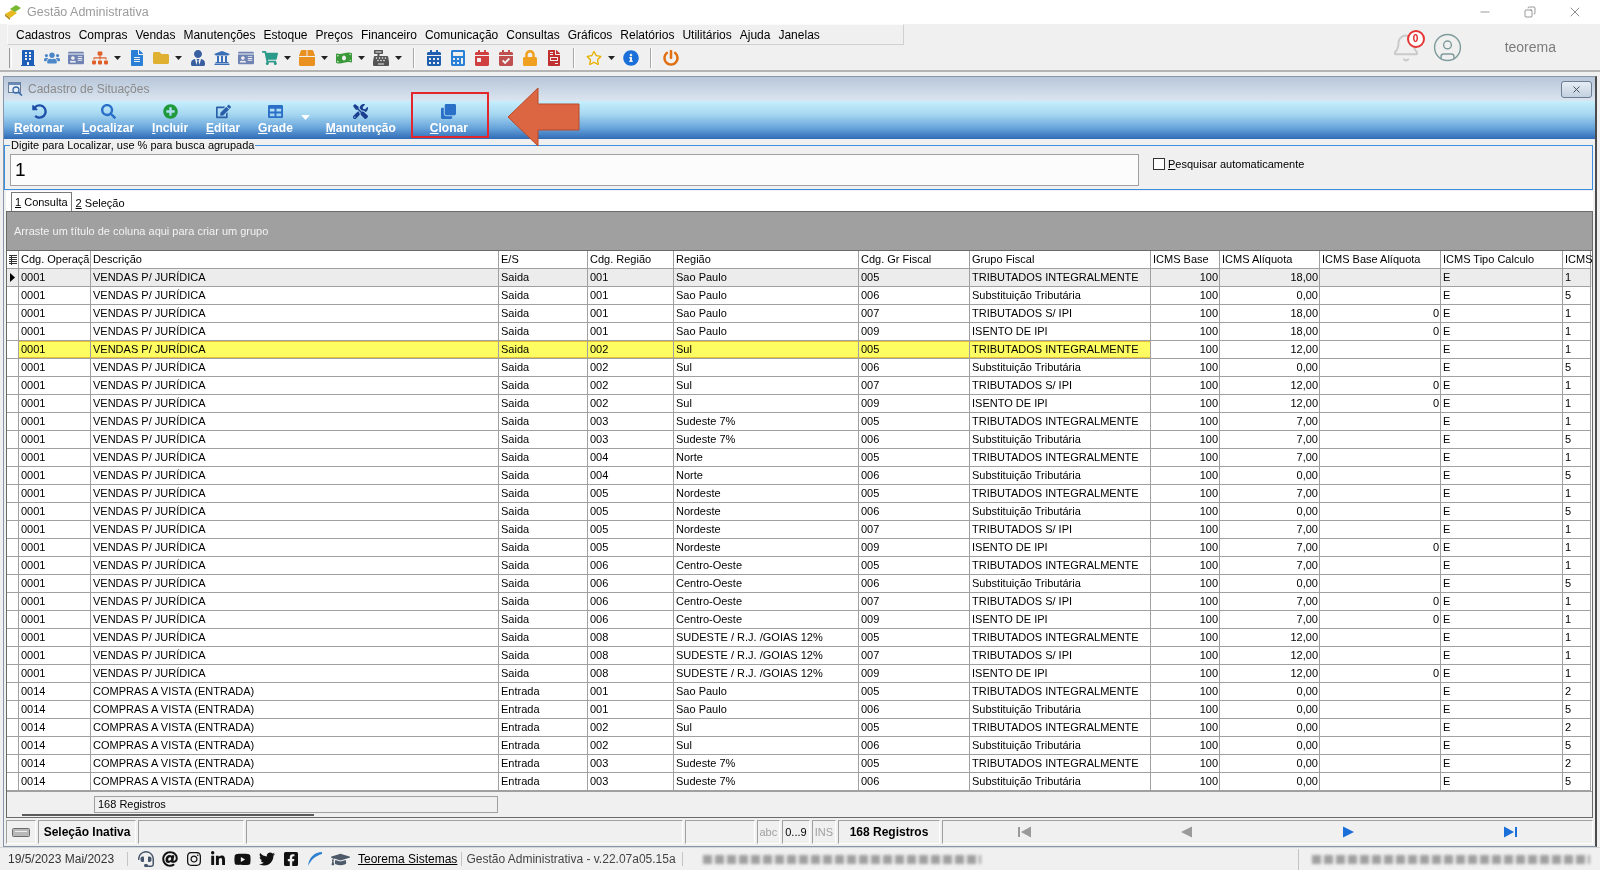 Image resolution: width=1600 pixels, height=870 pixels. What do you see at coordinates (755, 34) in the screenshot?
I see `menu-item: Ajuda` at bounding box center [755, 34].